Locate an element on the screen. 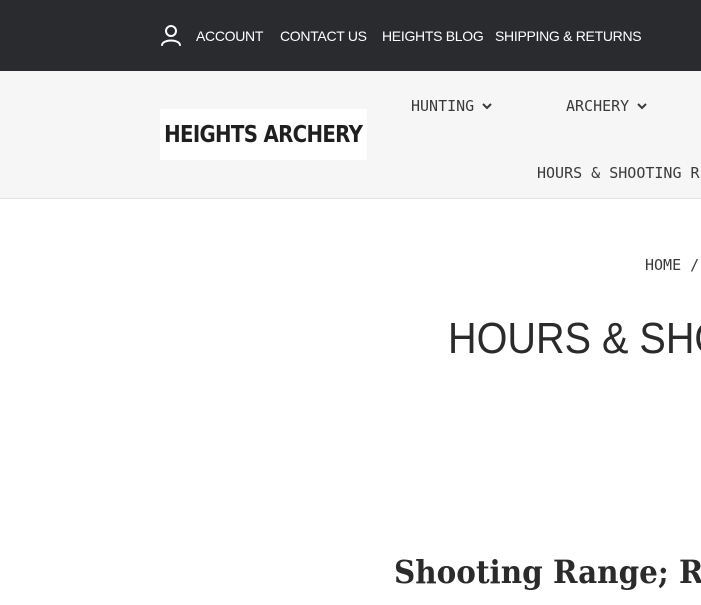 This screenshot has width=701, height=605. heights-blog-link: HEIGHTS BLOG is located at coordinates (433, 36).